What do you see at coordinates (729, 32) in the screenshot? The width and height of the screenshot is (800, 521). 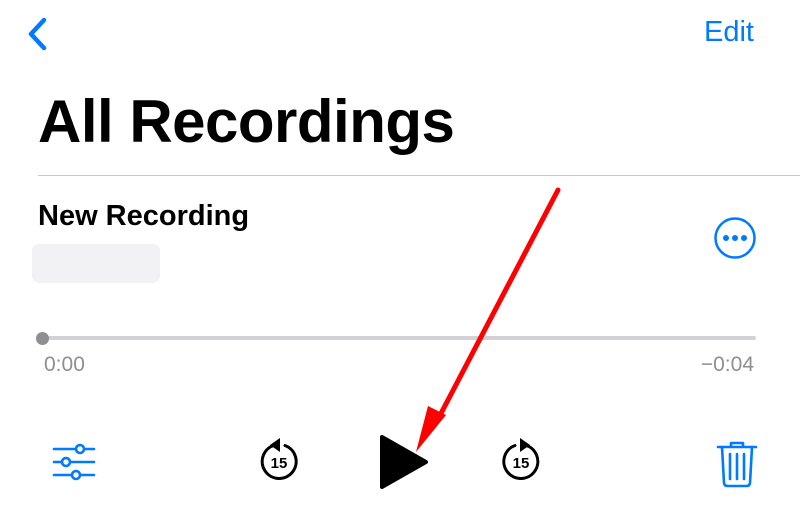 I see `edit-button: Edit` at bounding box center [729, 32].